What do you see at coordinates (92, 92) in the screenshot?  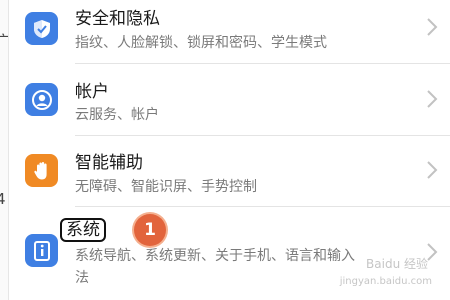 I see `settings-item-title: 帐户` at bounding box center [92, 92].